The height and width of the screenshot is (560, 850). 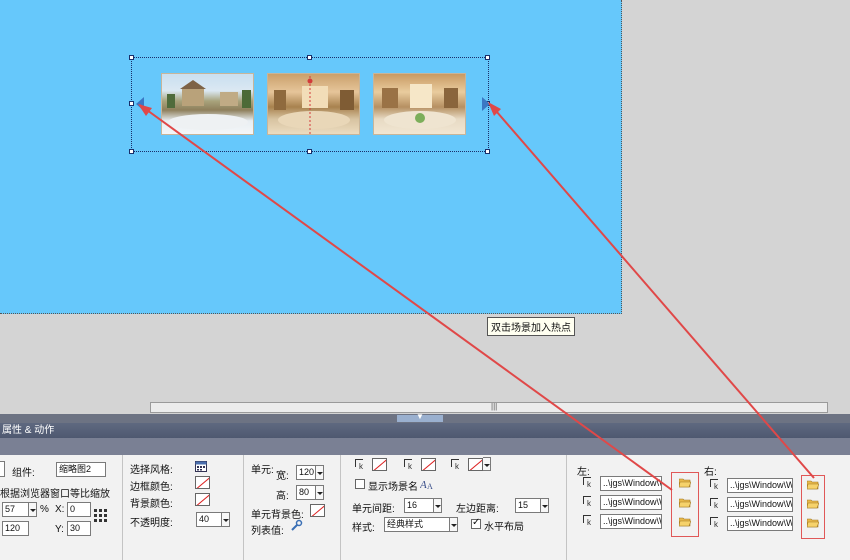 I want to click on hover-color-swatch, so click(x=428, y=464).